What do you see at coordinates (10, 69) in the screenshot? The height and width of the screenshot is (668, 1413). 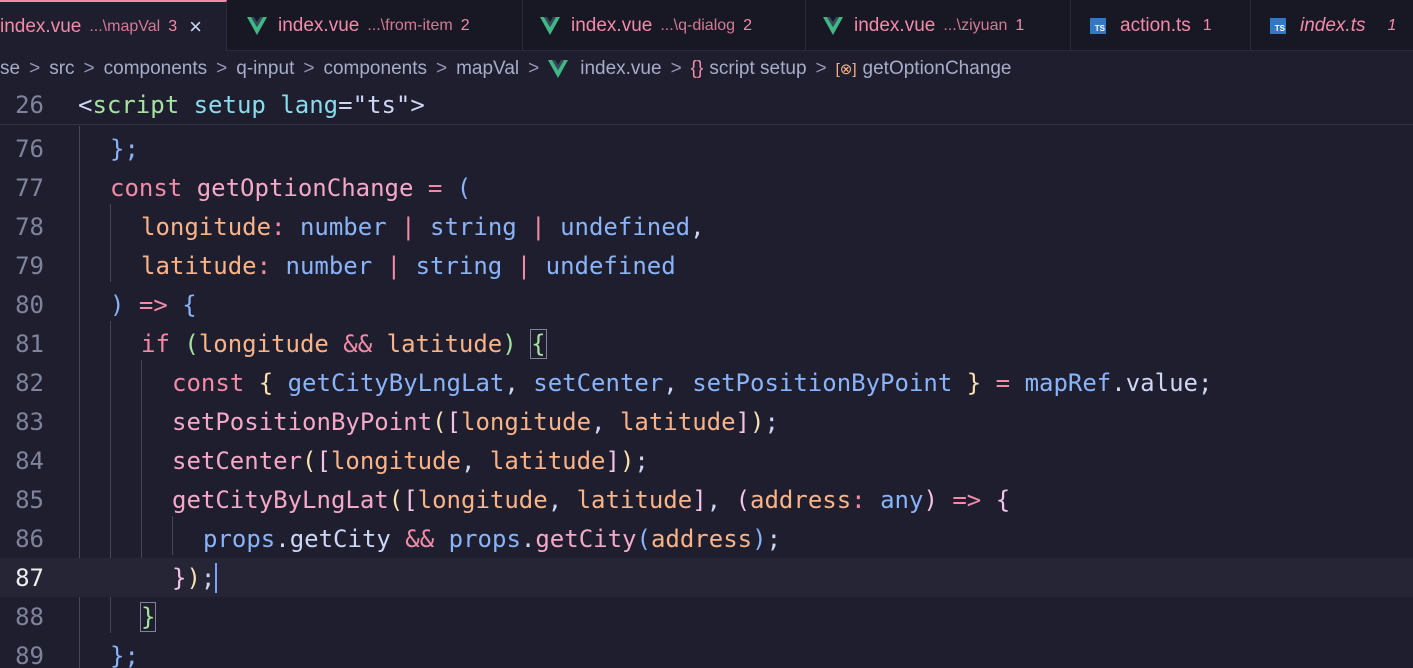 I see `breadcrumb-item: se` at bounding box center [10, 69].